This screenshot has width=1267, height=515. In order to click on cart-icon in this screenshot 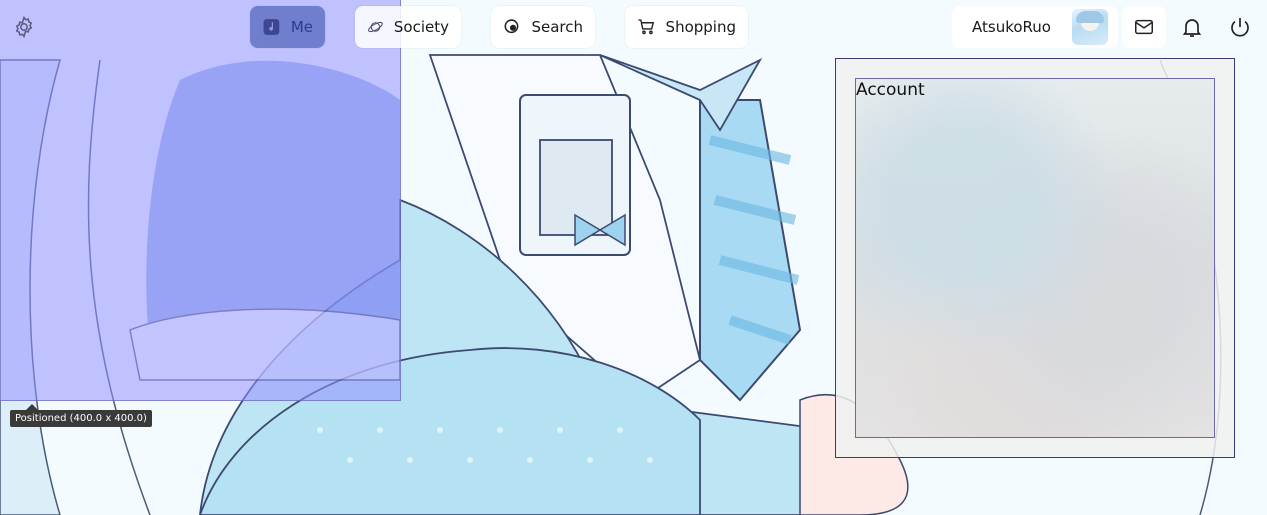, I will do `click(646, 27)`.